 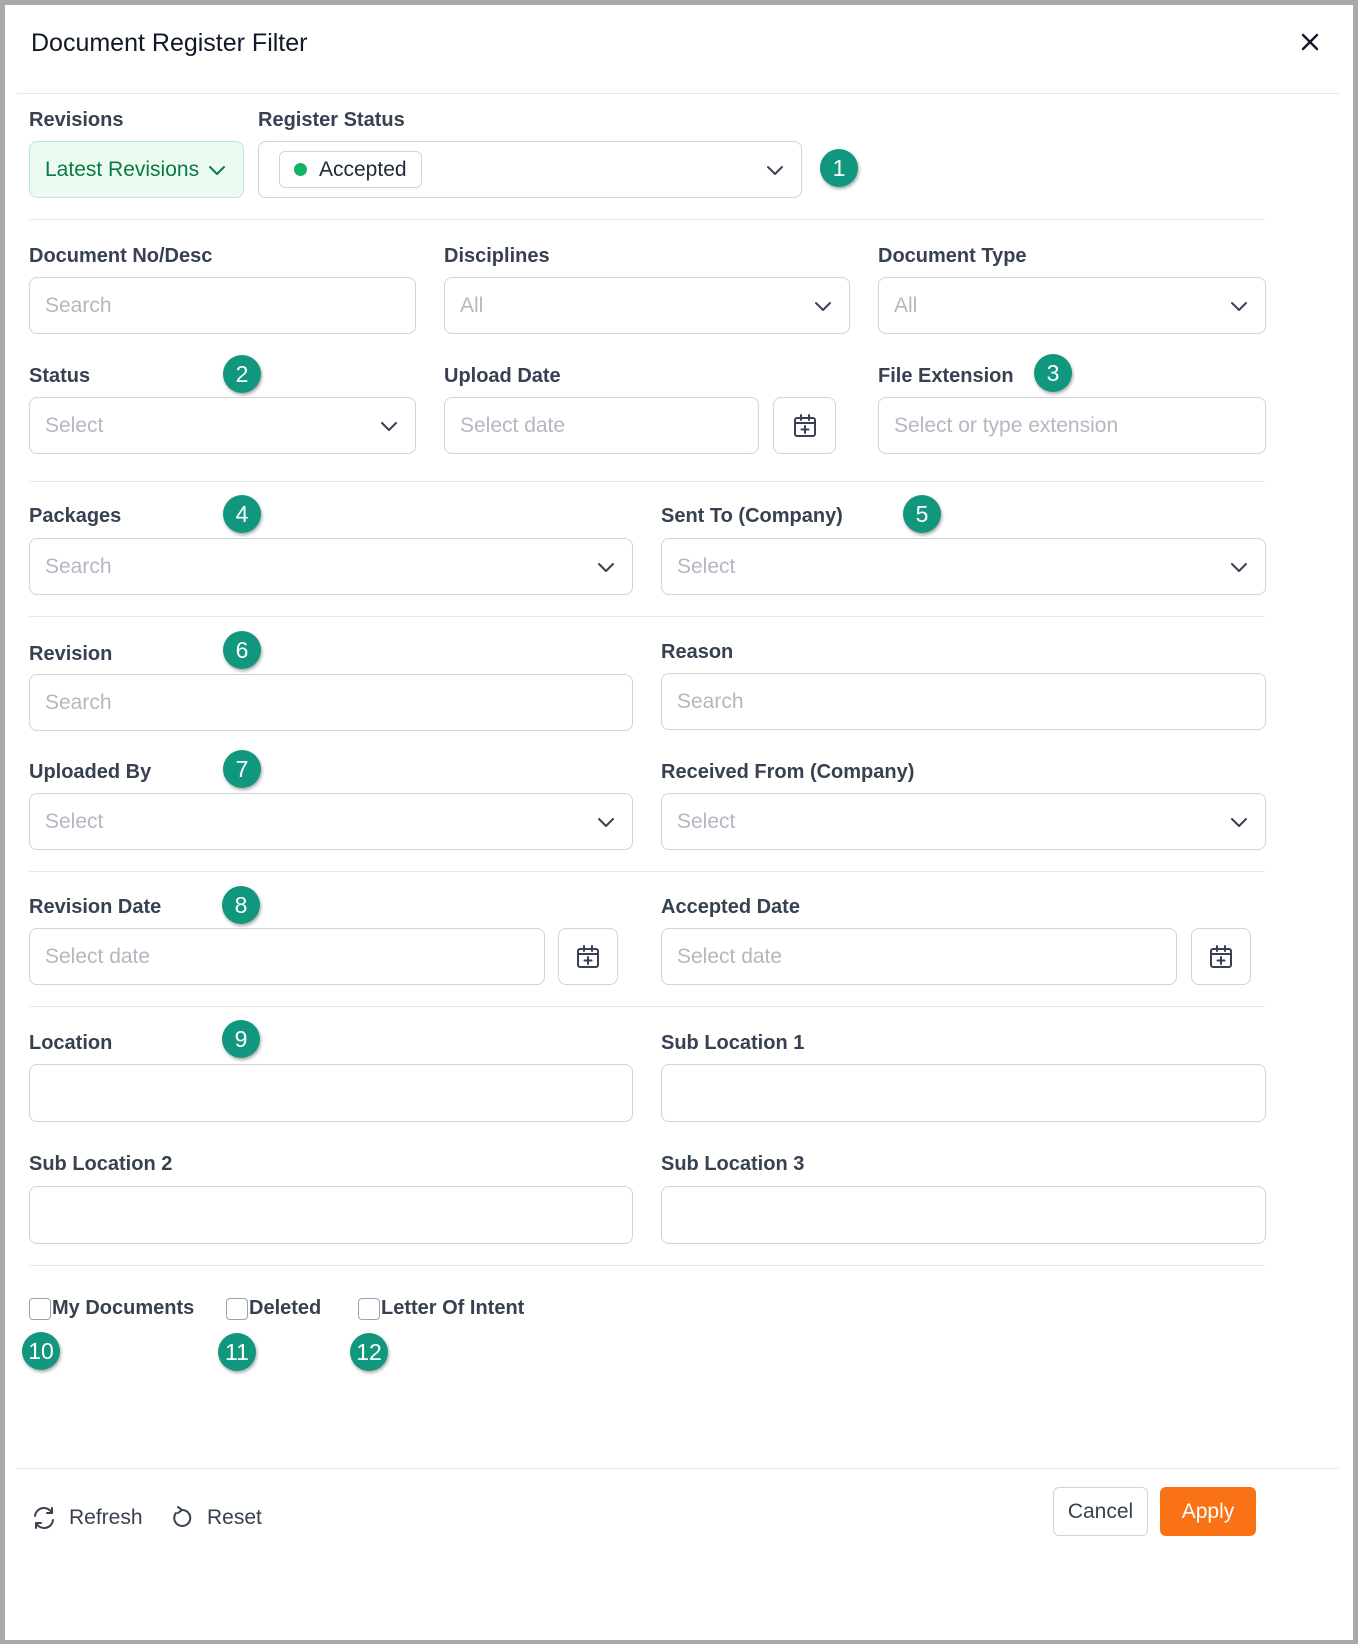 I want to click on annotation-badge: 6, so click(x=242, y=650).